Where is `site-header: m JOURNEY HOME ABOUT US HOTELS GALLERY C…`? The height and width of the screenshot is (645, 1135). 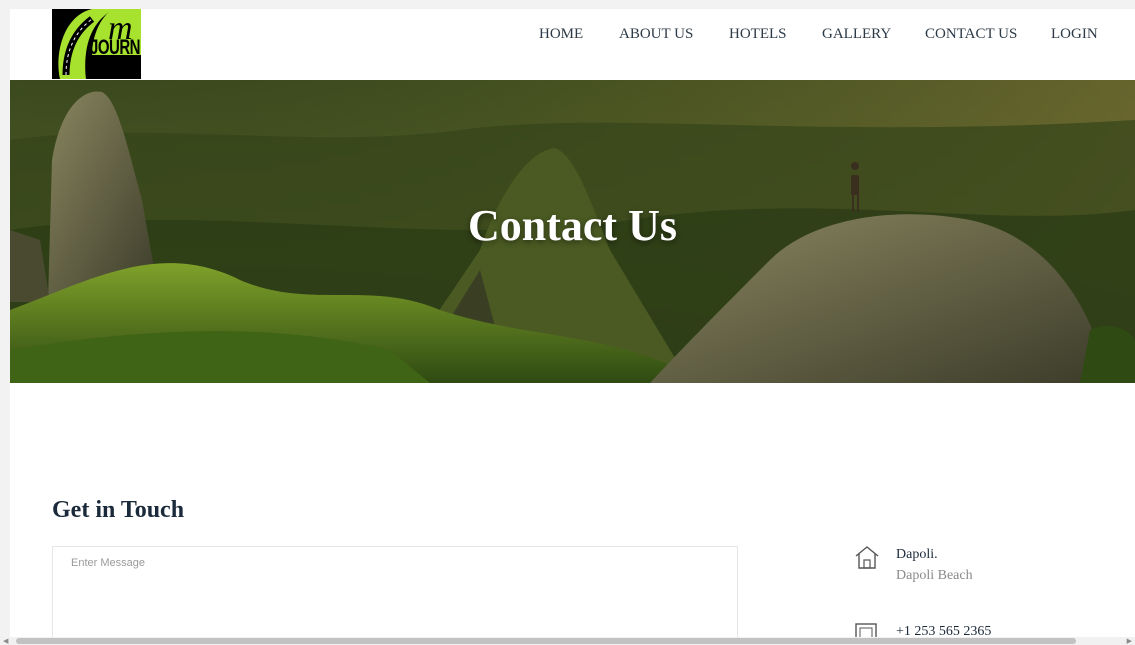
site-header: m JOURNEY HOME ABOUT US HOTELS GALLERY C… is located at coordinates (572, 44).